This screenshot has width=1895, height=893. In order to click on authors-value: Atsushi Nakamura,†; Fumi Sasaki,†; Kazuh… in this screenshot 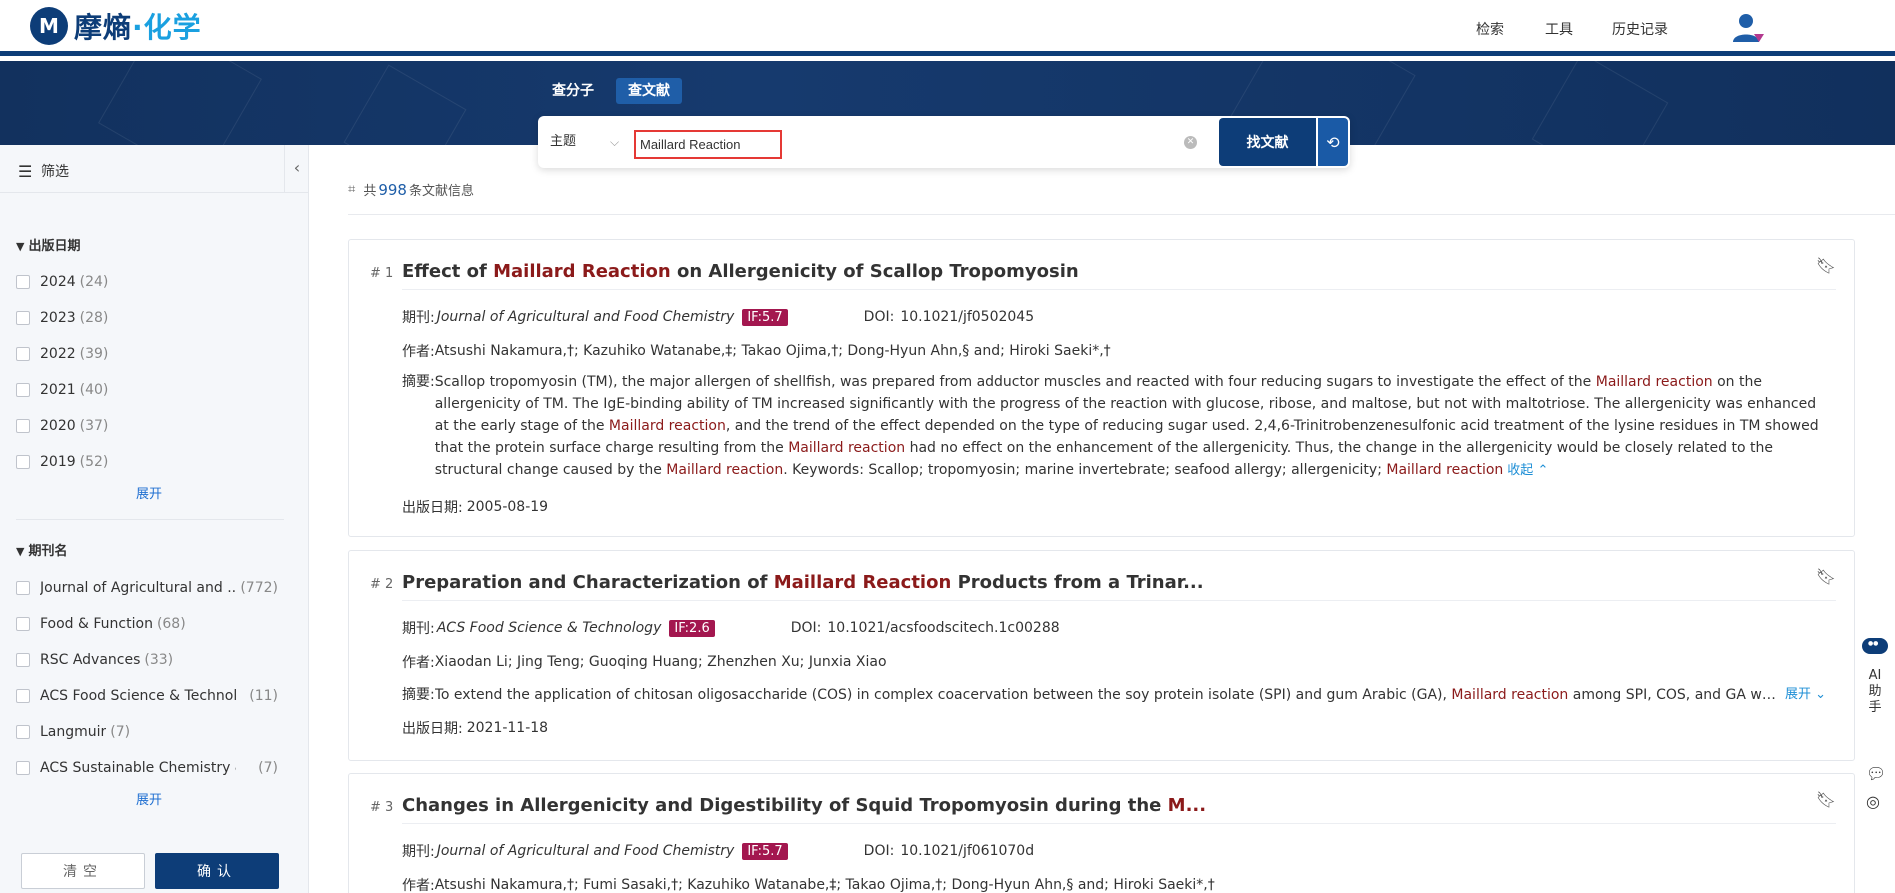, I will do `click(824, 885)`.